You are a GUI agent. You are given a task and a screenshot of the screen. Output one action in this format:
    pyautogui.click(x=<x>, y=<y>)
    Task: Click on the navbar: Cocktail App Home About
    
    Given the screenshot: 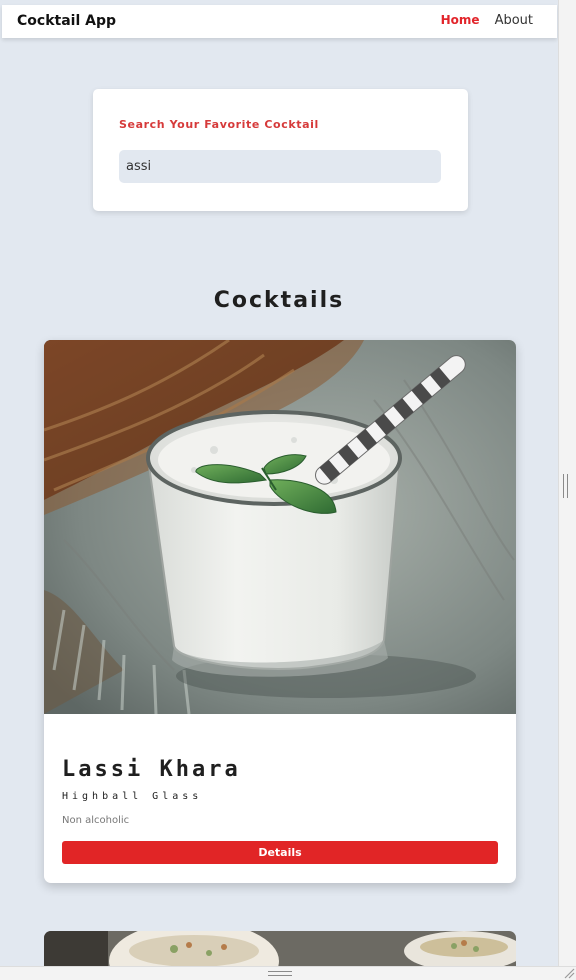 What is the action you would take?
    pyautogui.click(x=279, y=21)
    